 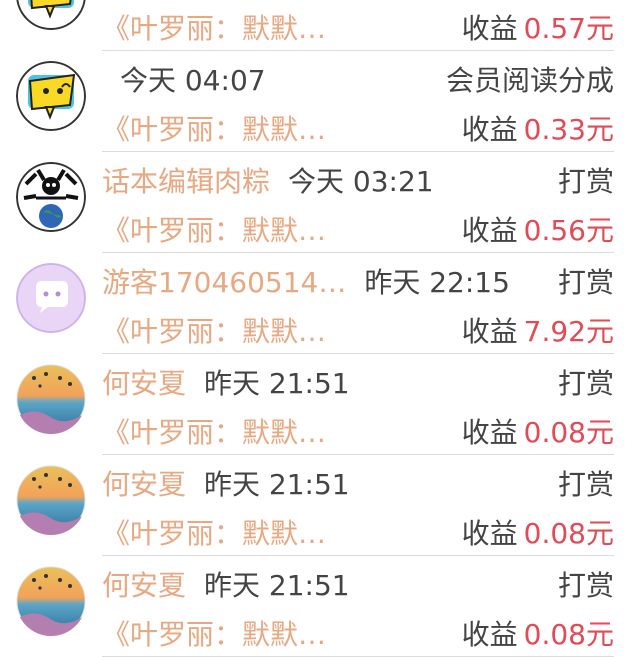 What do you see at coordinates (358, 128) in the screenshot?
I see `record-detail: 《叶罗丽：默默… 收益 0.33元` at bounding box center [358, 128].